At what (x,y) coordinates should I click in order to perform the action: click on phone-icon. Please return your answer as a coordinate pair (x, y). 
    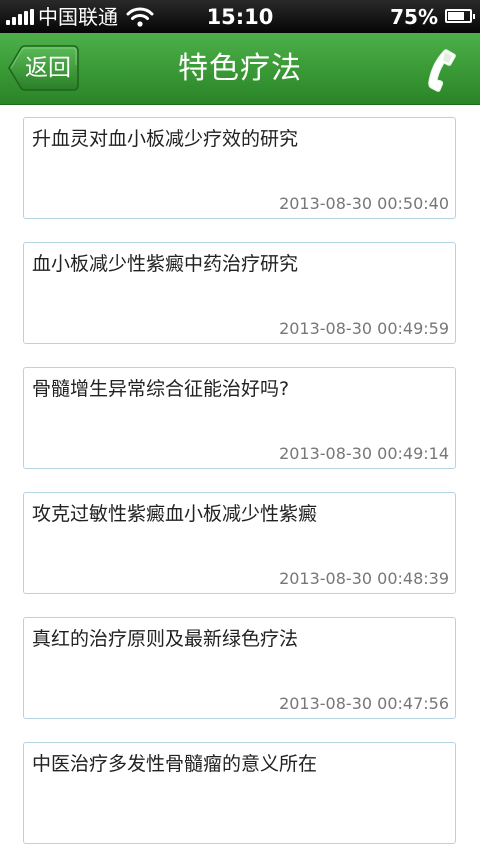
    Looking at the image, I should click on (442, 70).